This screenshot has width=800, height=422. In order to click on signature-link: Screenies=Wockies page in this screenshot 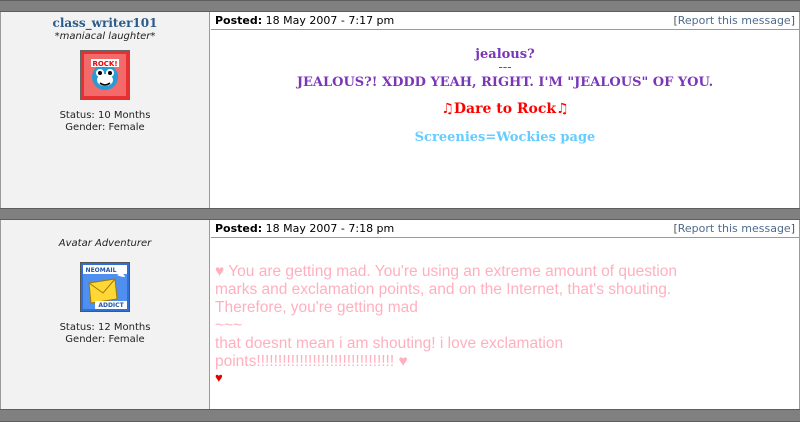, I will do `click(505, 137)`.